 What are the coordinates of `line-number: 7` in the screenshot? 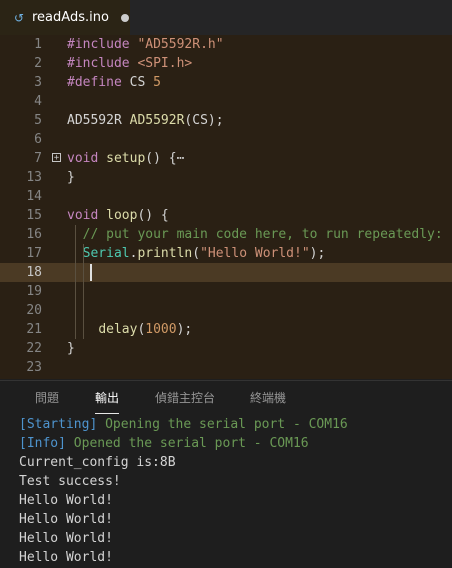 It's located at (38, 158).